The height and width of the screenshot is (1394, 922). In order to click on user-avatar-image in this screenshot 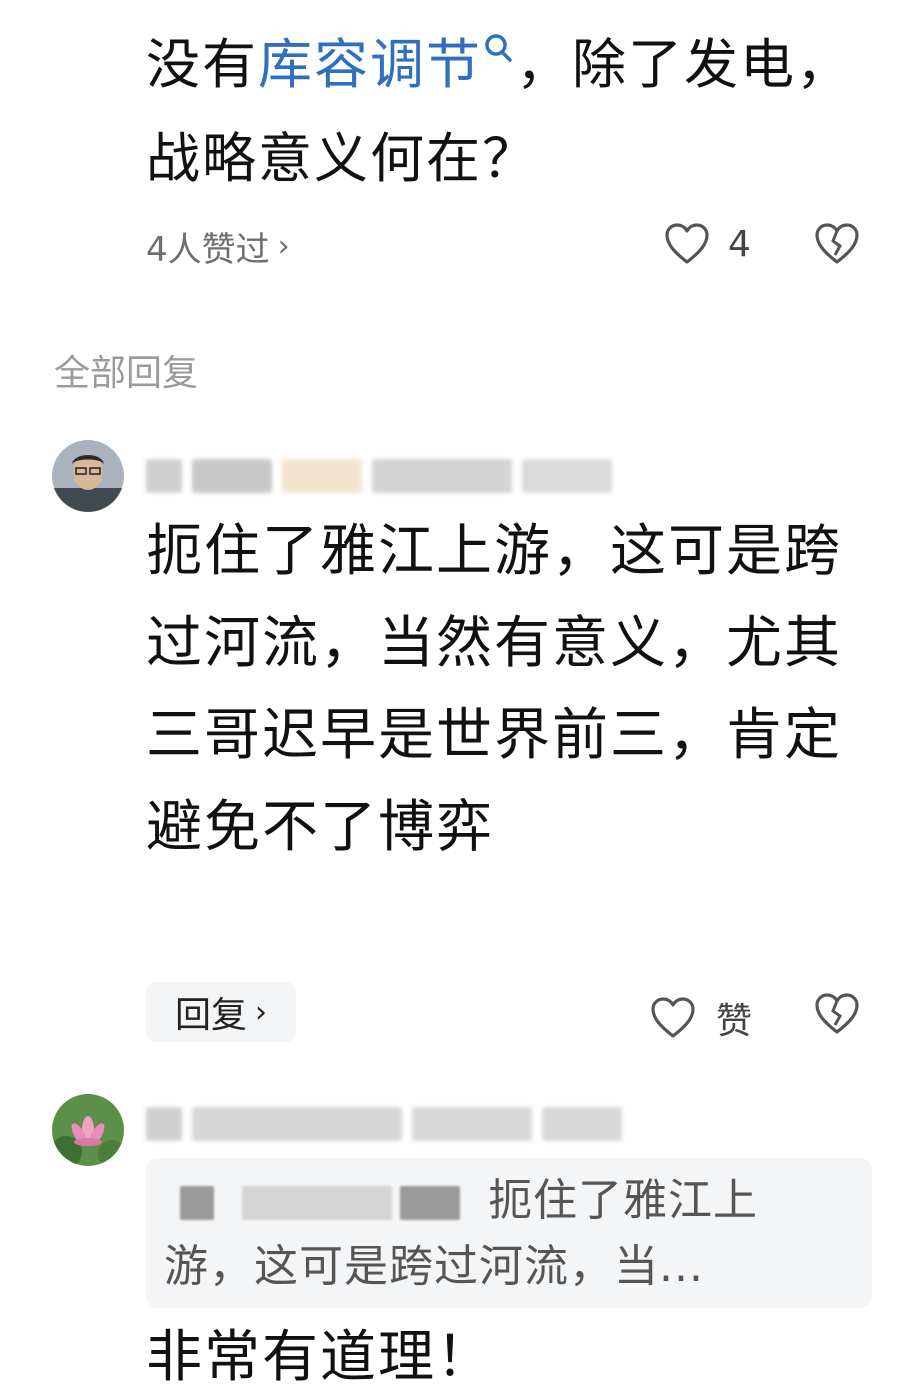, I will do `click(88, 476)`.